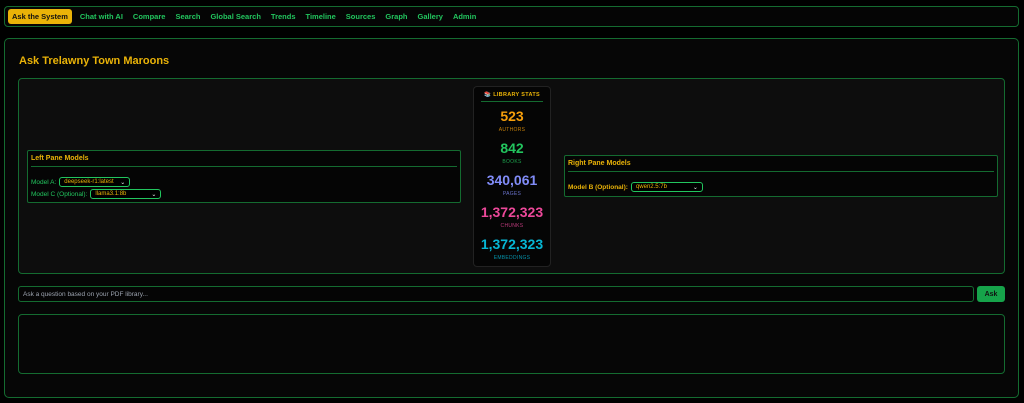  I want to click on model-b-label: Model B (Optional):, so click(598, 187).